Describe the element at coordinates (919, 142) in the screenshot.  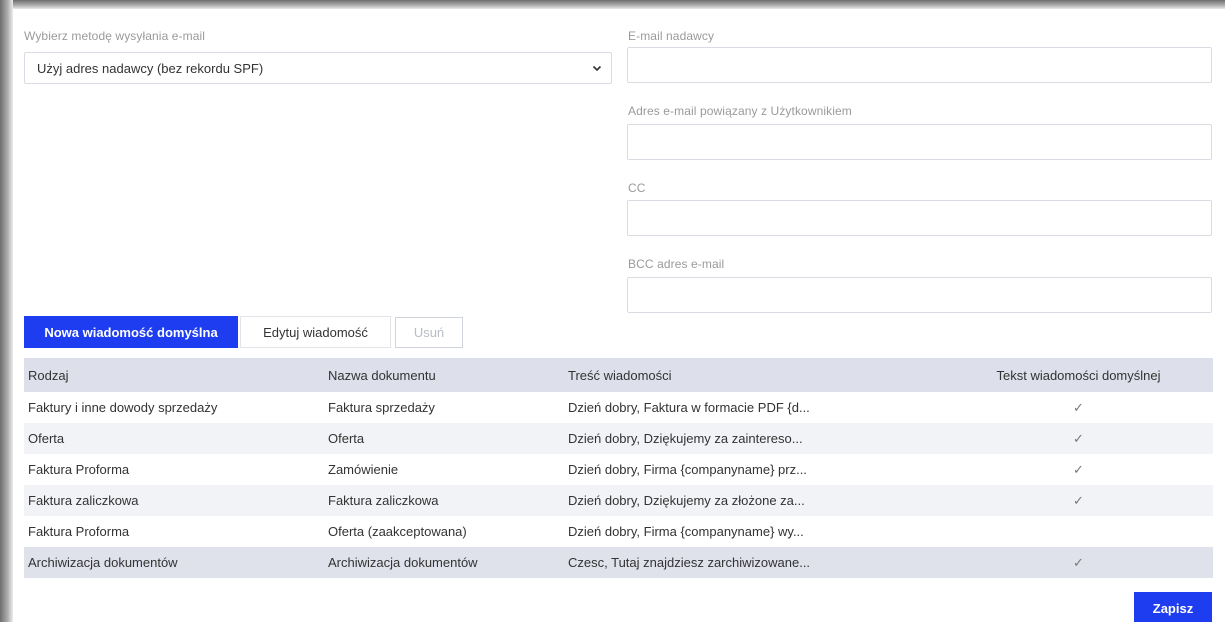
I see `user-email-input` at that location.